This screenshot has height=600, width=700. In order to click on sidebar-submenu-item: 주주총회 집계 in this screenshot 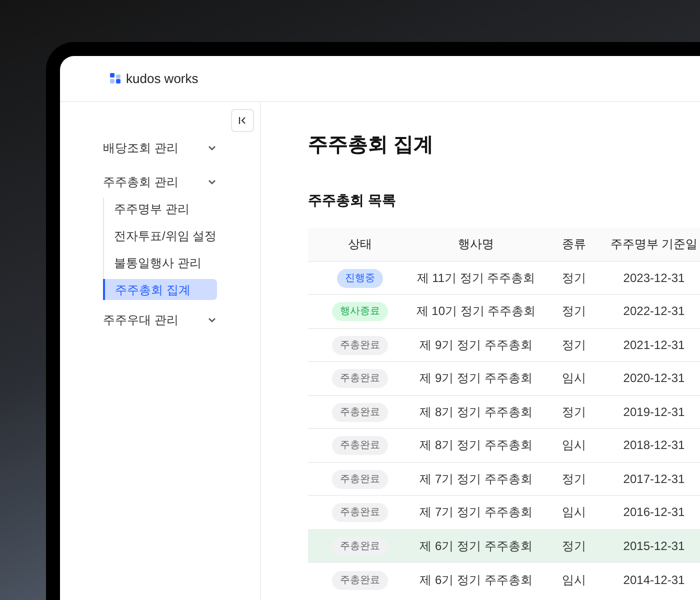, I will do `click(160, 289)`.